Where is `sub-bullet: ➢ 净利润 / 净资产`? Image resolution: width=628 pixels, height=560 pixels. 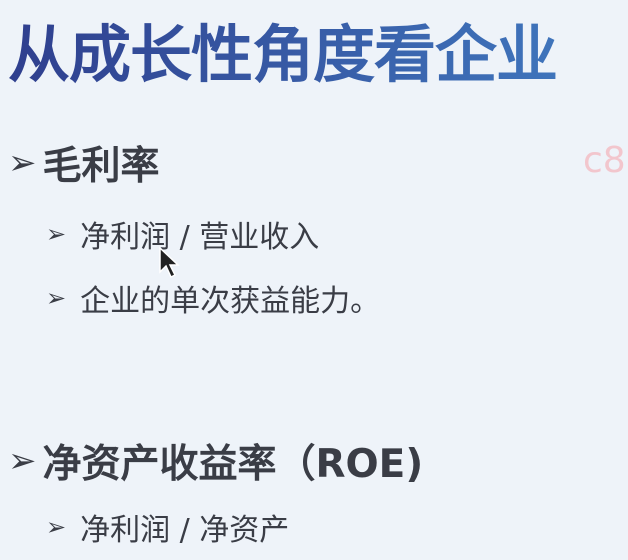 sub-bullet: ➢ 净利润 / 净资产 is located at coordinates (167, 527).